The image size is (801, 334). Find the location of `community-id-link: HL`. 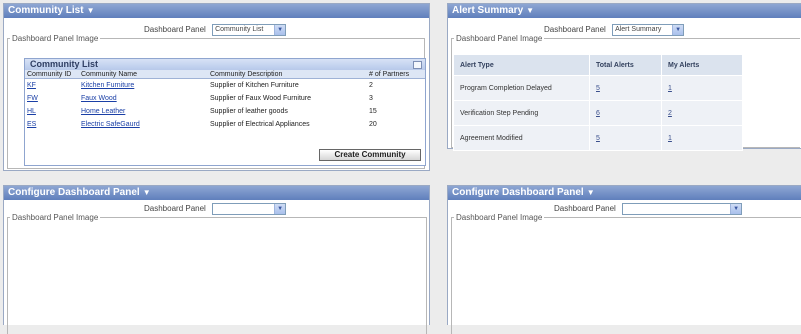

community-id-link: HL is located at coordinates (31, 111).